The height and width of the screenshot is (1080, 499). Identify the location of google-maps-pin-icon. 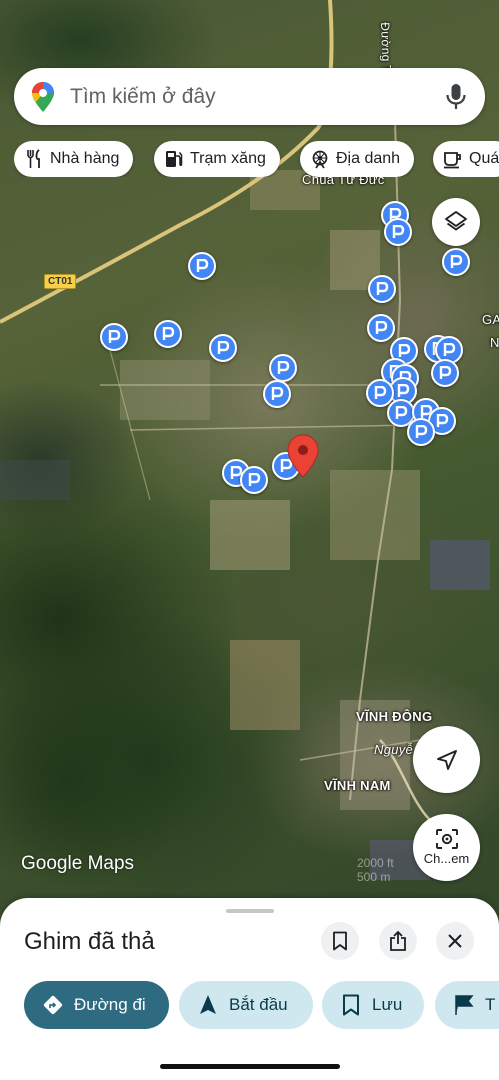
(43, 97).